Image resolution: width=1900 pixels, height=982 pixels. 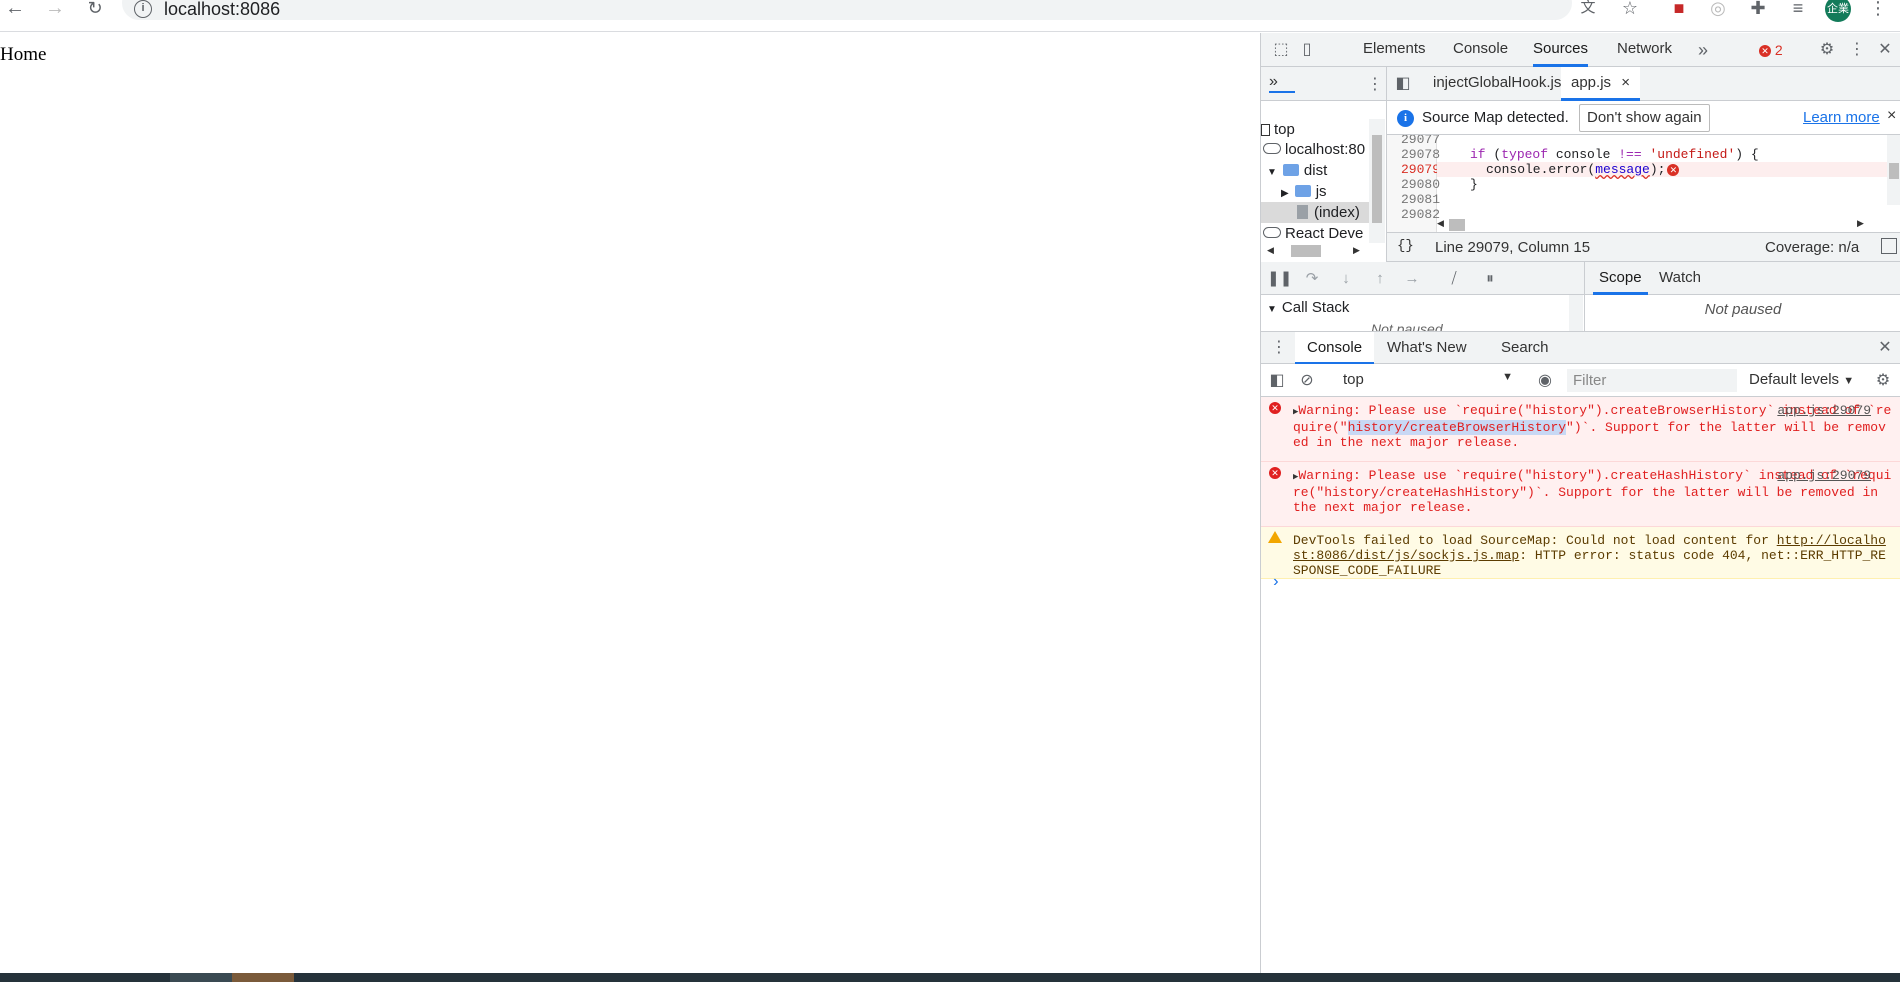 I want to click on toggle-navigator-icon: ◧, so click(x=1403, y=84).